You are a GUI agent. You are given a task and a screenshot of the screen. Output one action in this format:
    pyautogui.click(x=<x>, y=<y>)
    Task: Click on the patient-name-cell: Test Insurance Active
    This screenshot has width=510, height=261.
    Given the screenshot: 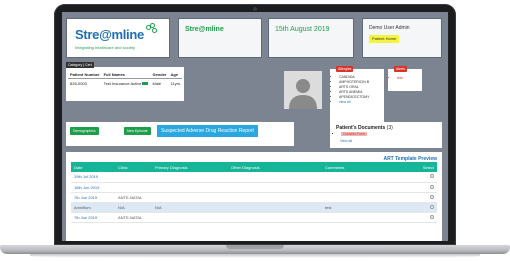 What is the action you would take?
    pyautogui.click(x=126, y=84)
    